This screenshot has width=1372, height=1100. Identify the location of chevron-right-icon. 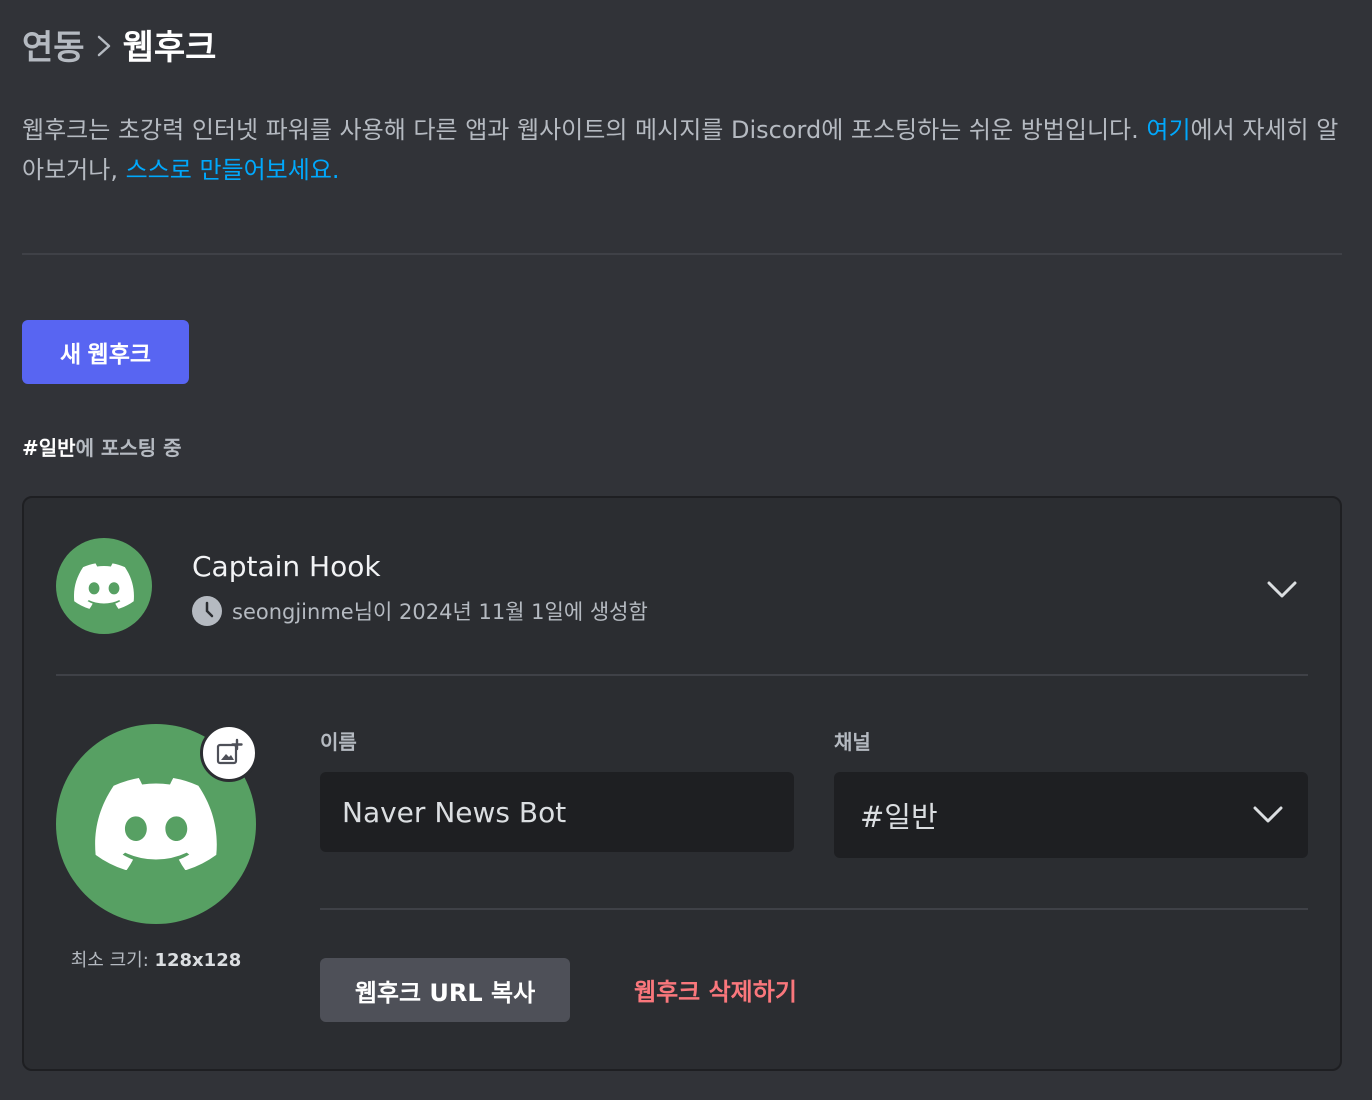
(104, 45).